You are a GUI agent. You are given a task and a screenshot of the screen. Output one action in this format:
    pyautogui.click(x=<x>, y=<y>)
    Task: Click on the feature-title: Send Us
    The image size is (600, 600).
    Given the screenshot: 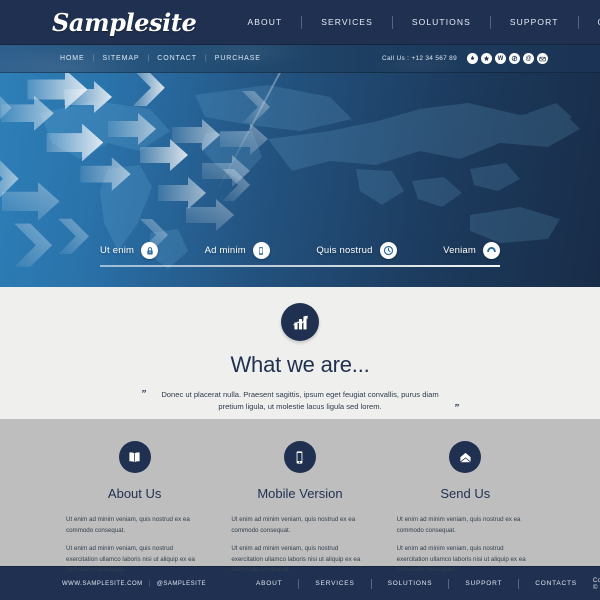 What is the action you would take?
    pyautogui.click(x=465, y=493)
    